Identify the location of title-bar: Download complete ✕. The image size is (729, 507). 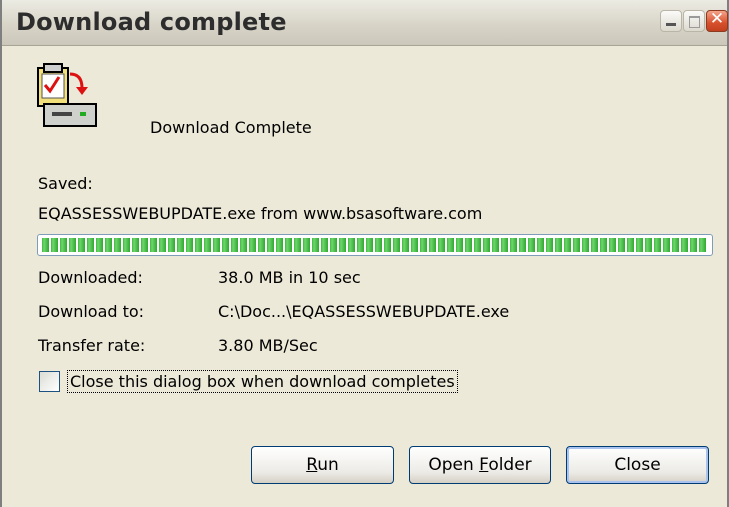
(365, 23).